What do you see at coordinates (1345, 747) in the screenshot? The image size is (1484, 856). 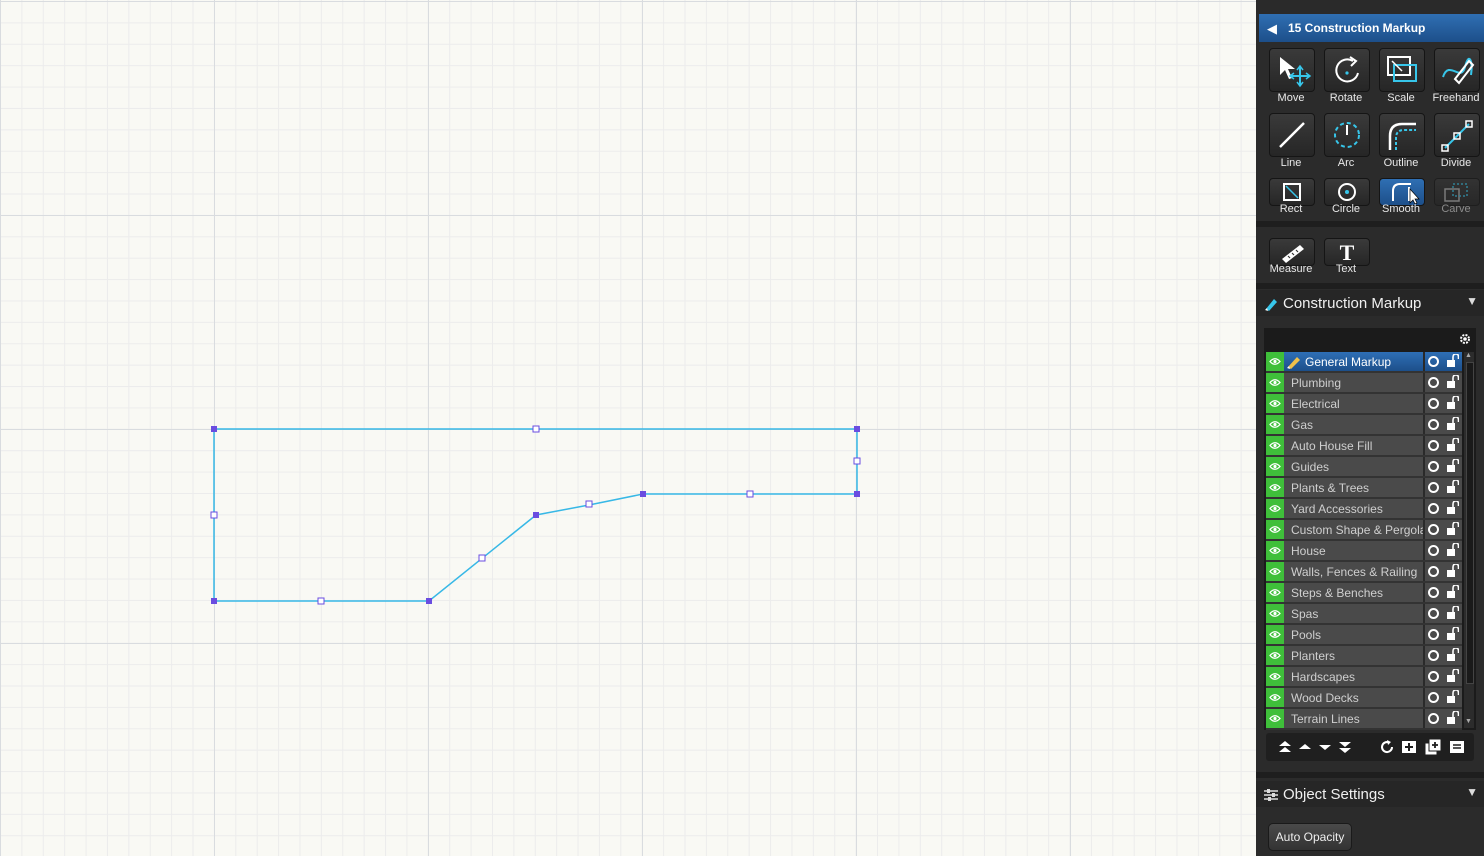 I see `move-to-bottom-icon` at bounding box center [1345, 747].